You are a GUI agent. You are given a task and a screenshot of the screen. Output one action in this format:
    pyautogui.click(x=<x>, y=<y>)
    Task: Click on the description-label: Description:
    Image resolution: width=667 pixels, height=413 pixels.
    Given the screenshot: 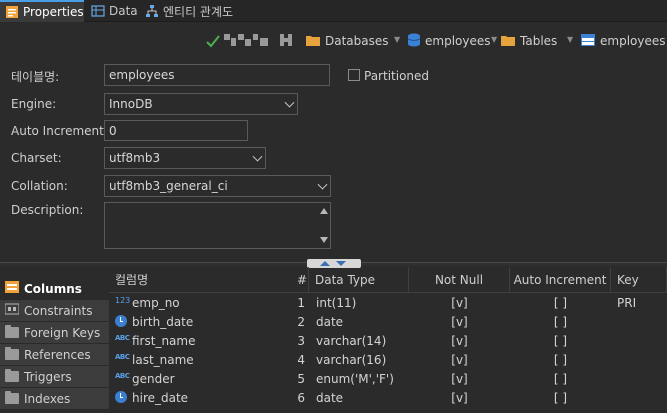 What is the action you would take?
    pyautogui.click(x=47, y=210)
    